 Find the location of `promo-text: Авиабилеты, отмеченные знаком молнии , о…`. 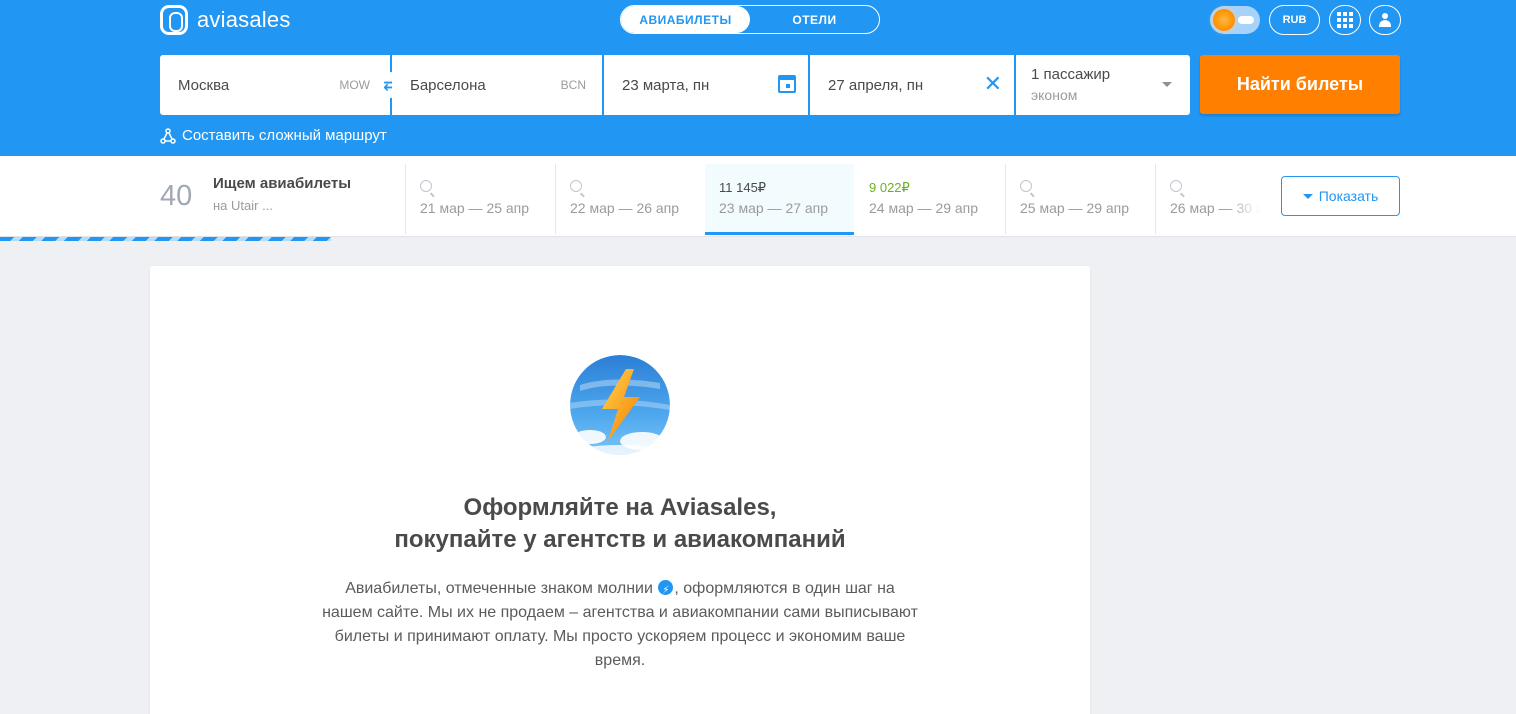

promo-text: Авиабилеты, отмеченные знаком молнии , о… is located at coordinates (620, 625).